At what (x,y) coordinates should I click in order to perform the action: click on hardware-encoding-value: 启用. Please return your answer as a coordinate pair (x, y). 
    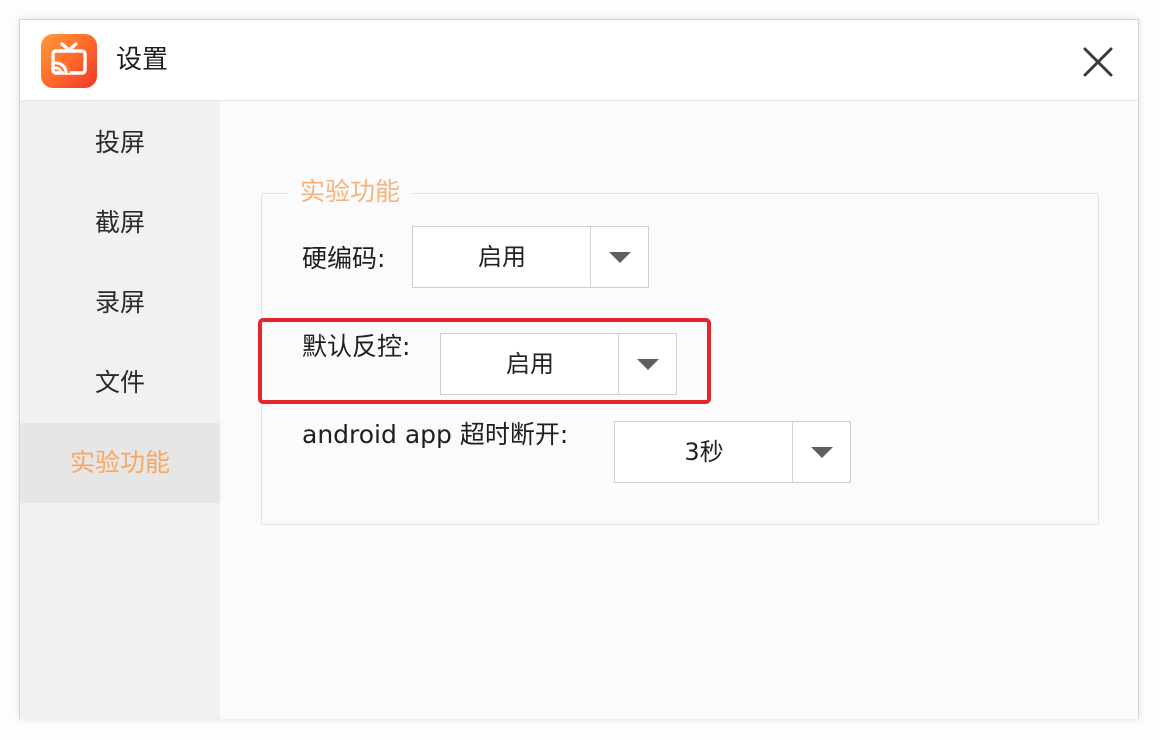
    Looking at the image, I should click on (502, 257).